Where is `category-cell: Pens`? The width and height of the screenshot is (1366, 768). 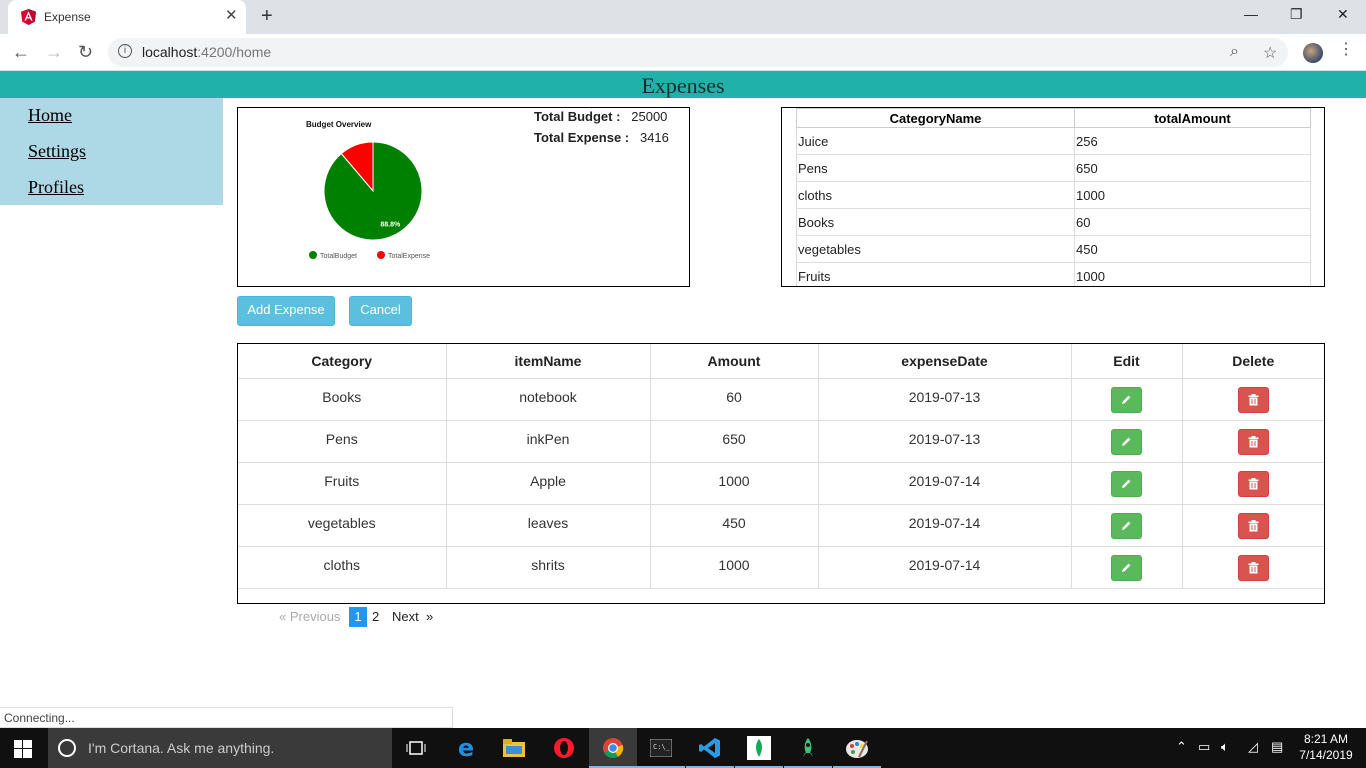 category-cell: Pens is located at coordinates (342, 441).